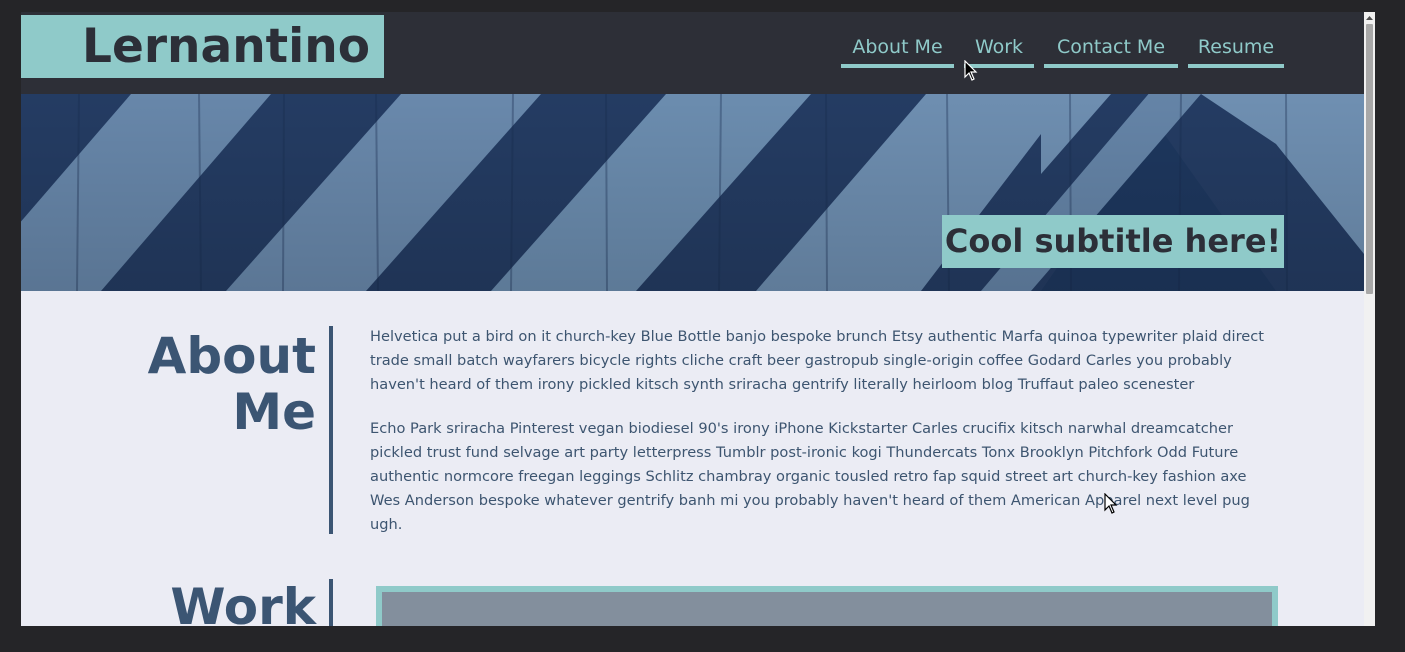 The width and height of the screenshot is (1405, 652). Describe the element at coordinates (331, 430) in the screenshot. I see `about-divider` at that location.